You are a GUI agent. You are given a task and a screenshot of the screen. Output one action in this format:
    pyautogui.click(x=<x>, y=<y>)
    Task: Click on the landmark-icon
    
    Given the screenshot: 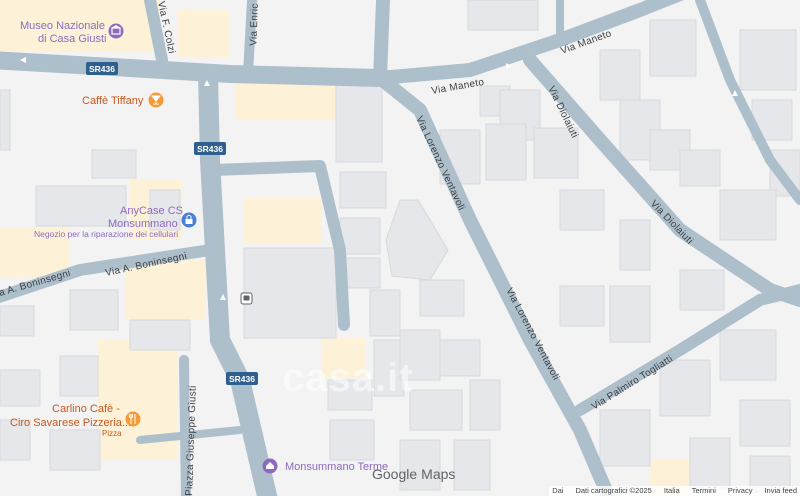 What is the action you would take?
    pyautogui.click(x=270, y=466)
    